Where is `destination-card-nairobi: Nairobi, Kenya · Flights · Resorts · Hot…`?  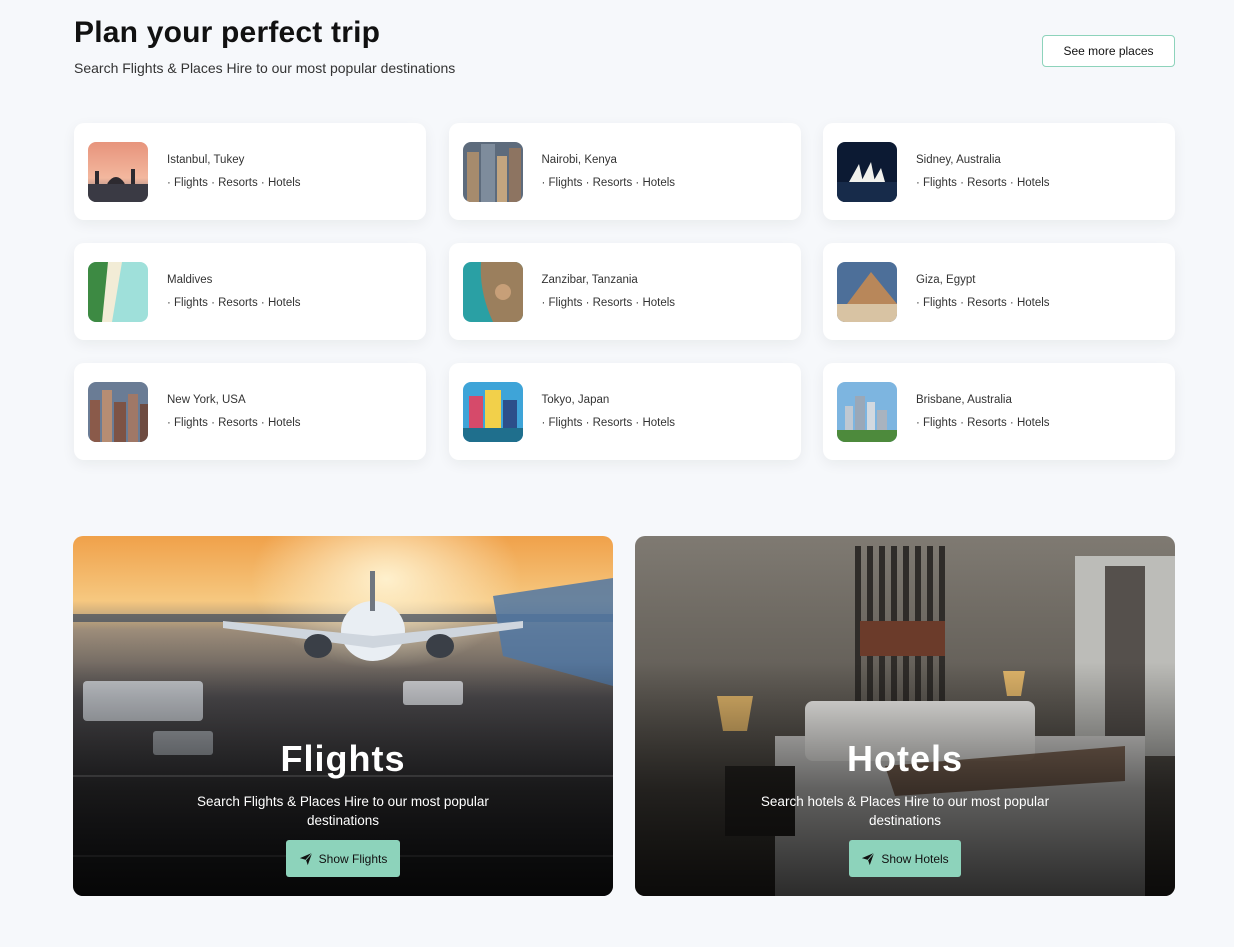 destination-card-nairobi: Nairobi, Kenya · Flights · Resorts · Hot… is located at coordinates (624, 171).